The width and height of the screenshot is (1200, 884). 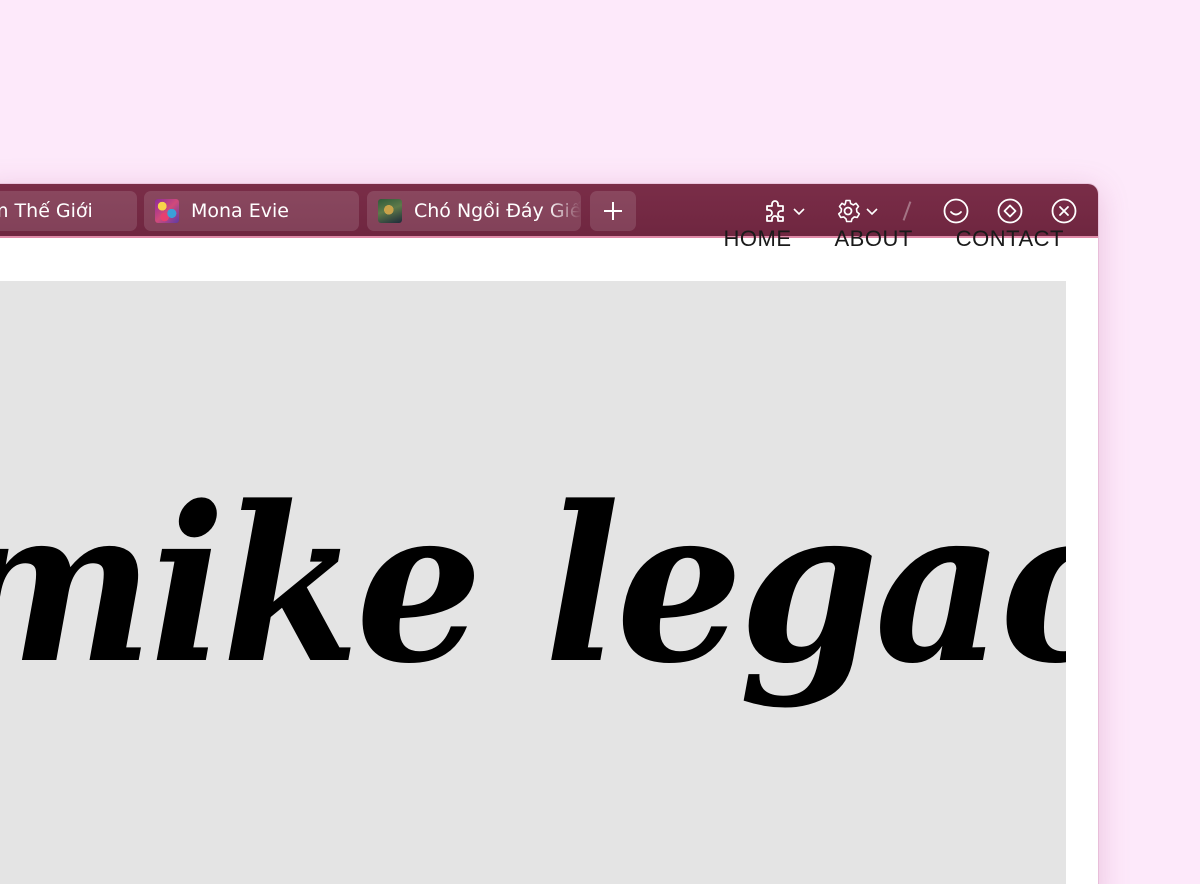 I want to click on tab-2-title: Mona Evie, so click(x=240, y=211).